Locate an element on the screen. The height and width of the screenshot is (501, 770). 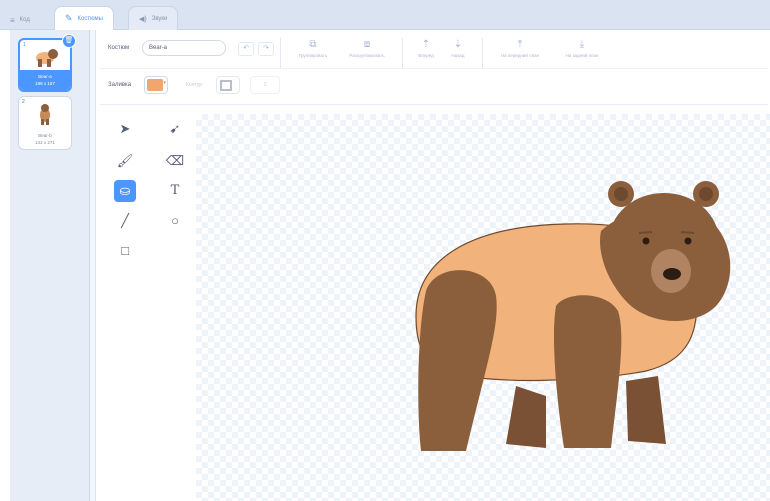
eraser-tool: ⌫ is located at coordinates (175, 161).